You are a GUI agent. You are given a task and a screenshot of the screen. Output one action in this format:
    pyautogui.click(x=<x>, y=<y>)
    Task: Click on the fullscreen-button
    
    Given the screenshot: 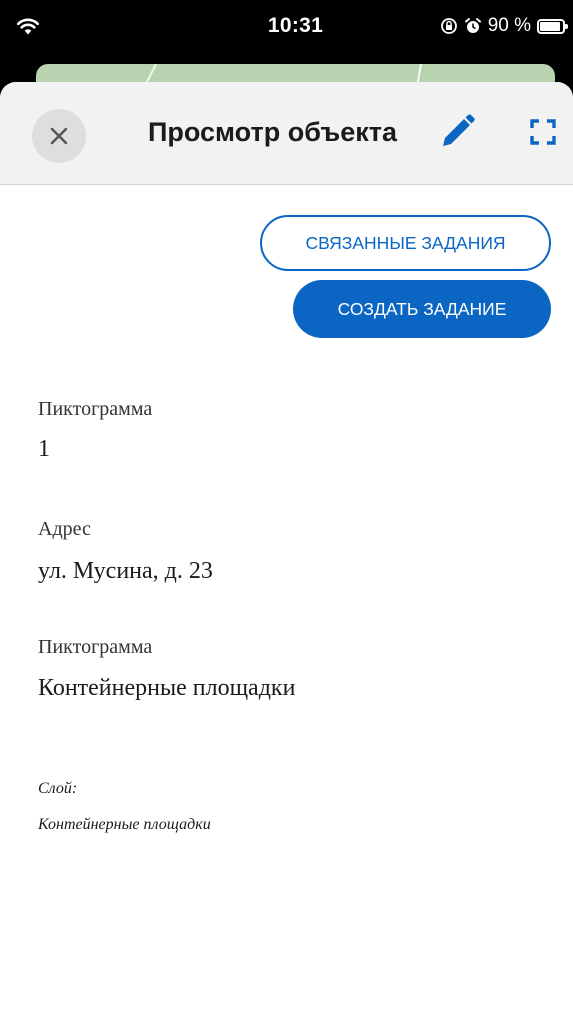 What is the action you would take?
    pyautogui.click(x=543, y=132)
    